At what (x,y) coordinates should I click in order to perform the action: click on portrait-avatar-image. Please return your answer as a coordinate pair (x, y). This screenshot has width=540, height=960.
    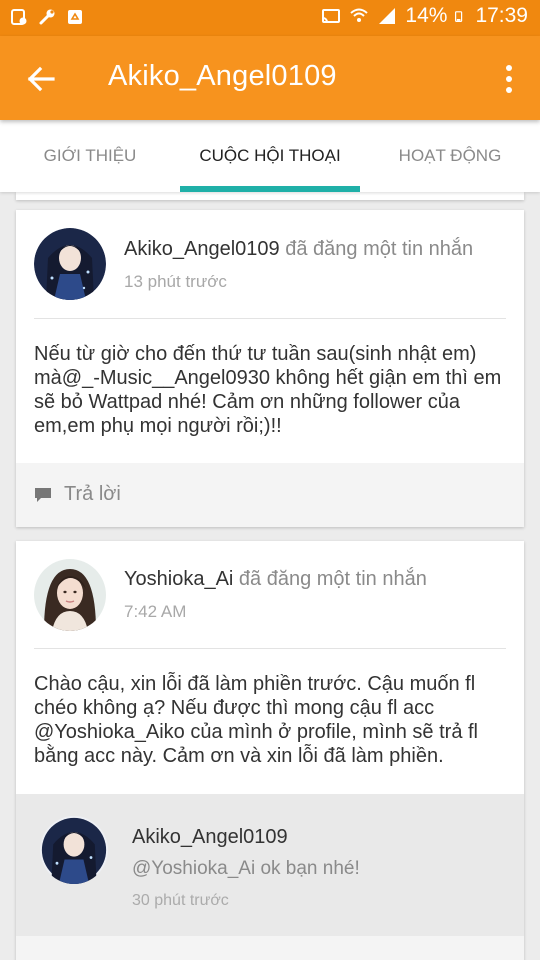
    Looking at the image, I should click on (70, 595).